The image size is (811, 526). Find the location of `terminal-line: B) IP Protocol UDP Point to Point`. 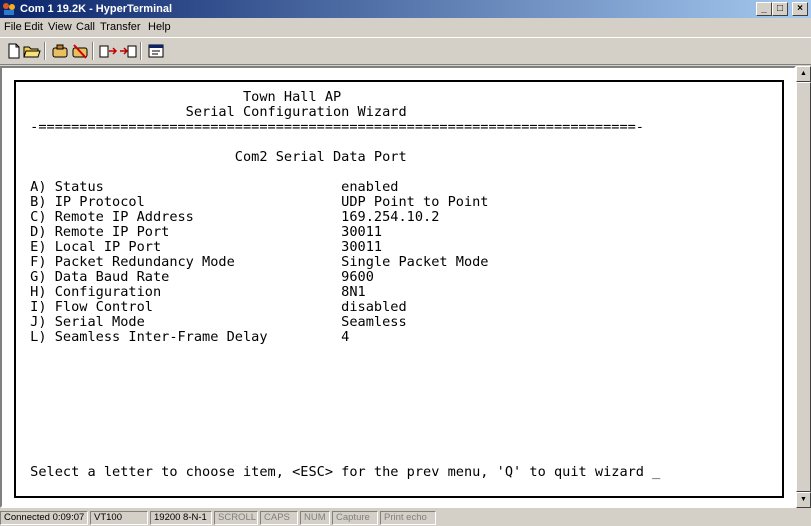

terminal-line: B) IP Protocol UDP Point to Point is located at coordinates (255, 202).